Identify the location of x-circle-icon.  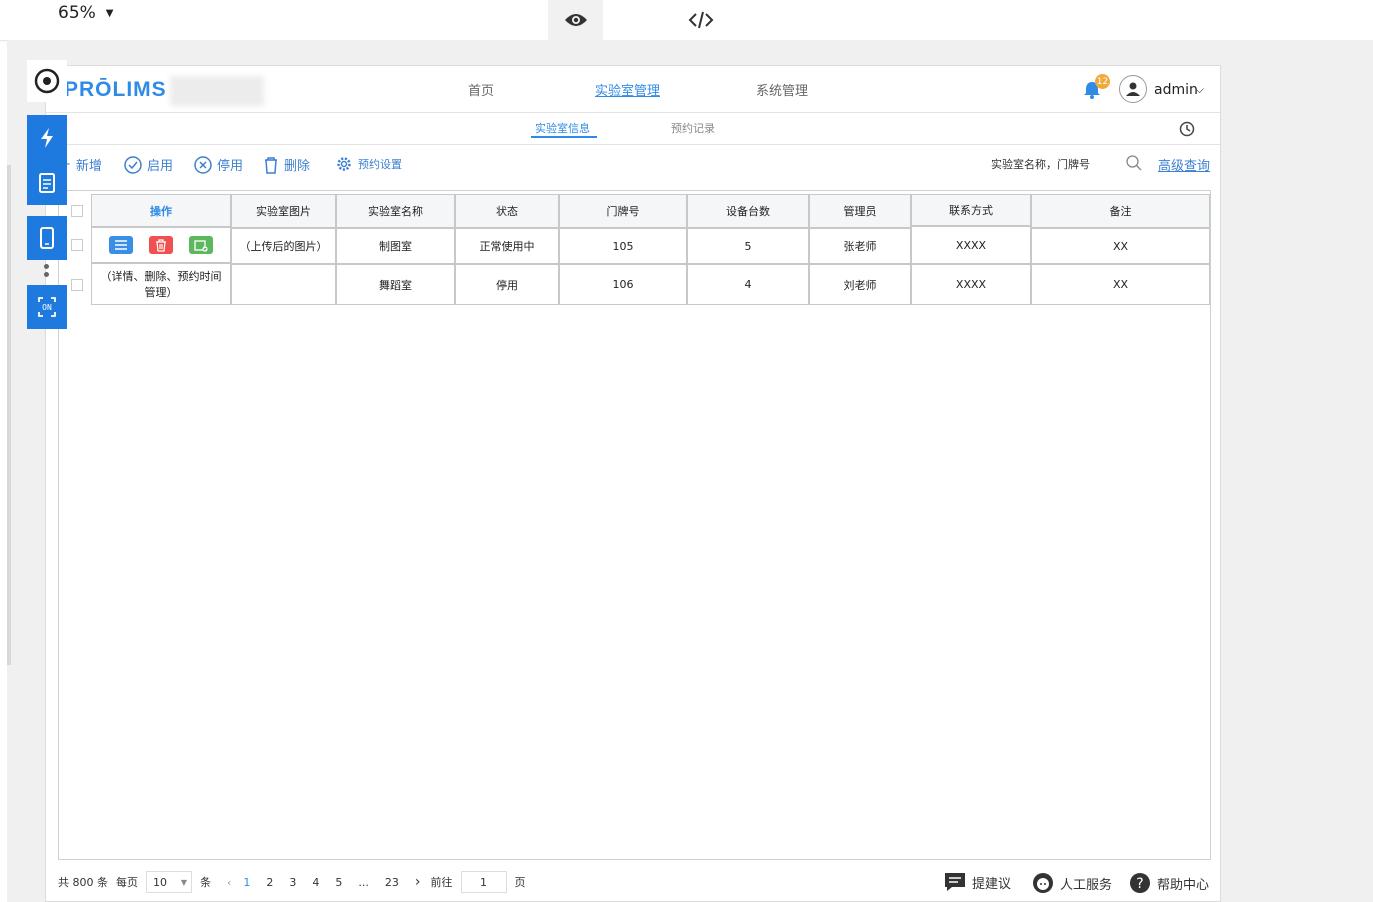
(203, 164).